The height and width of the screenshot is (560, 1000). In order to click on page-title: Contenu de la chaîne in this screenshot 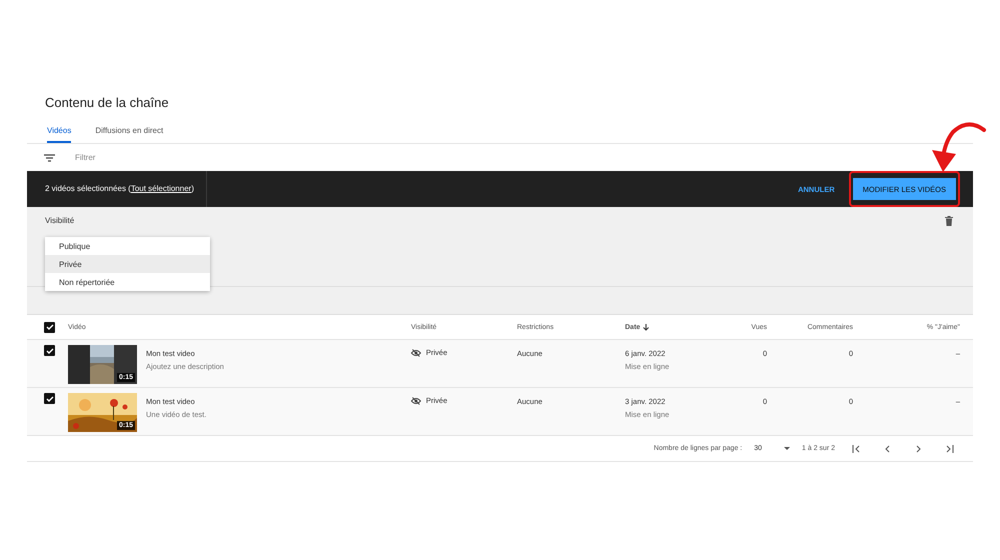, I will do `click(107, 103)`.